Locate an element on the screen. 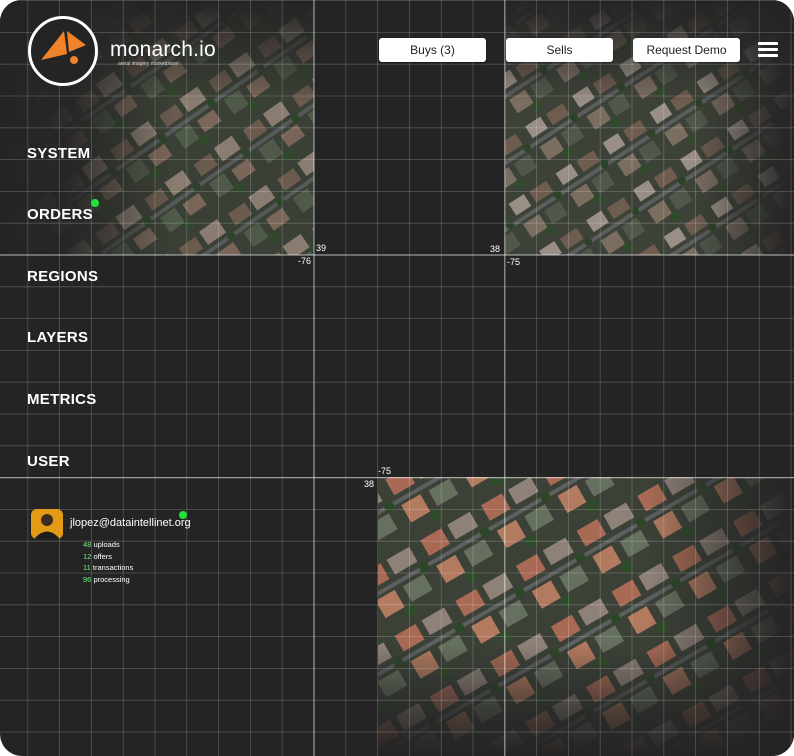 Image resolution: width=794 pixels, height=756 pixels. tile-lat-label: 39 is located at coordinates (321, 248).